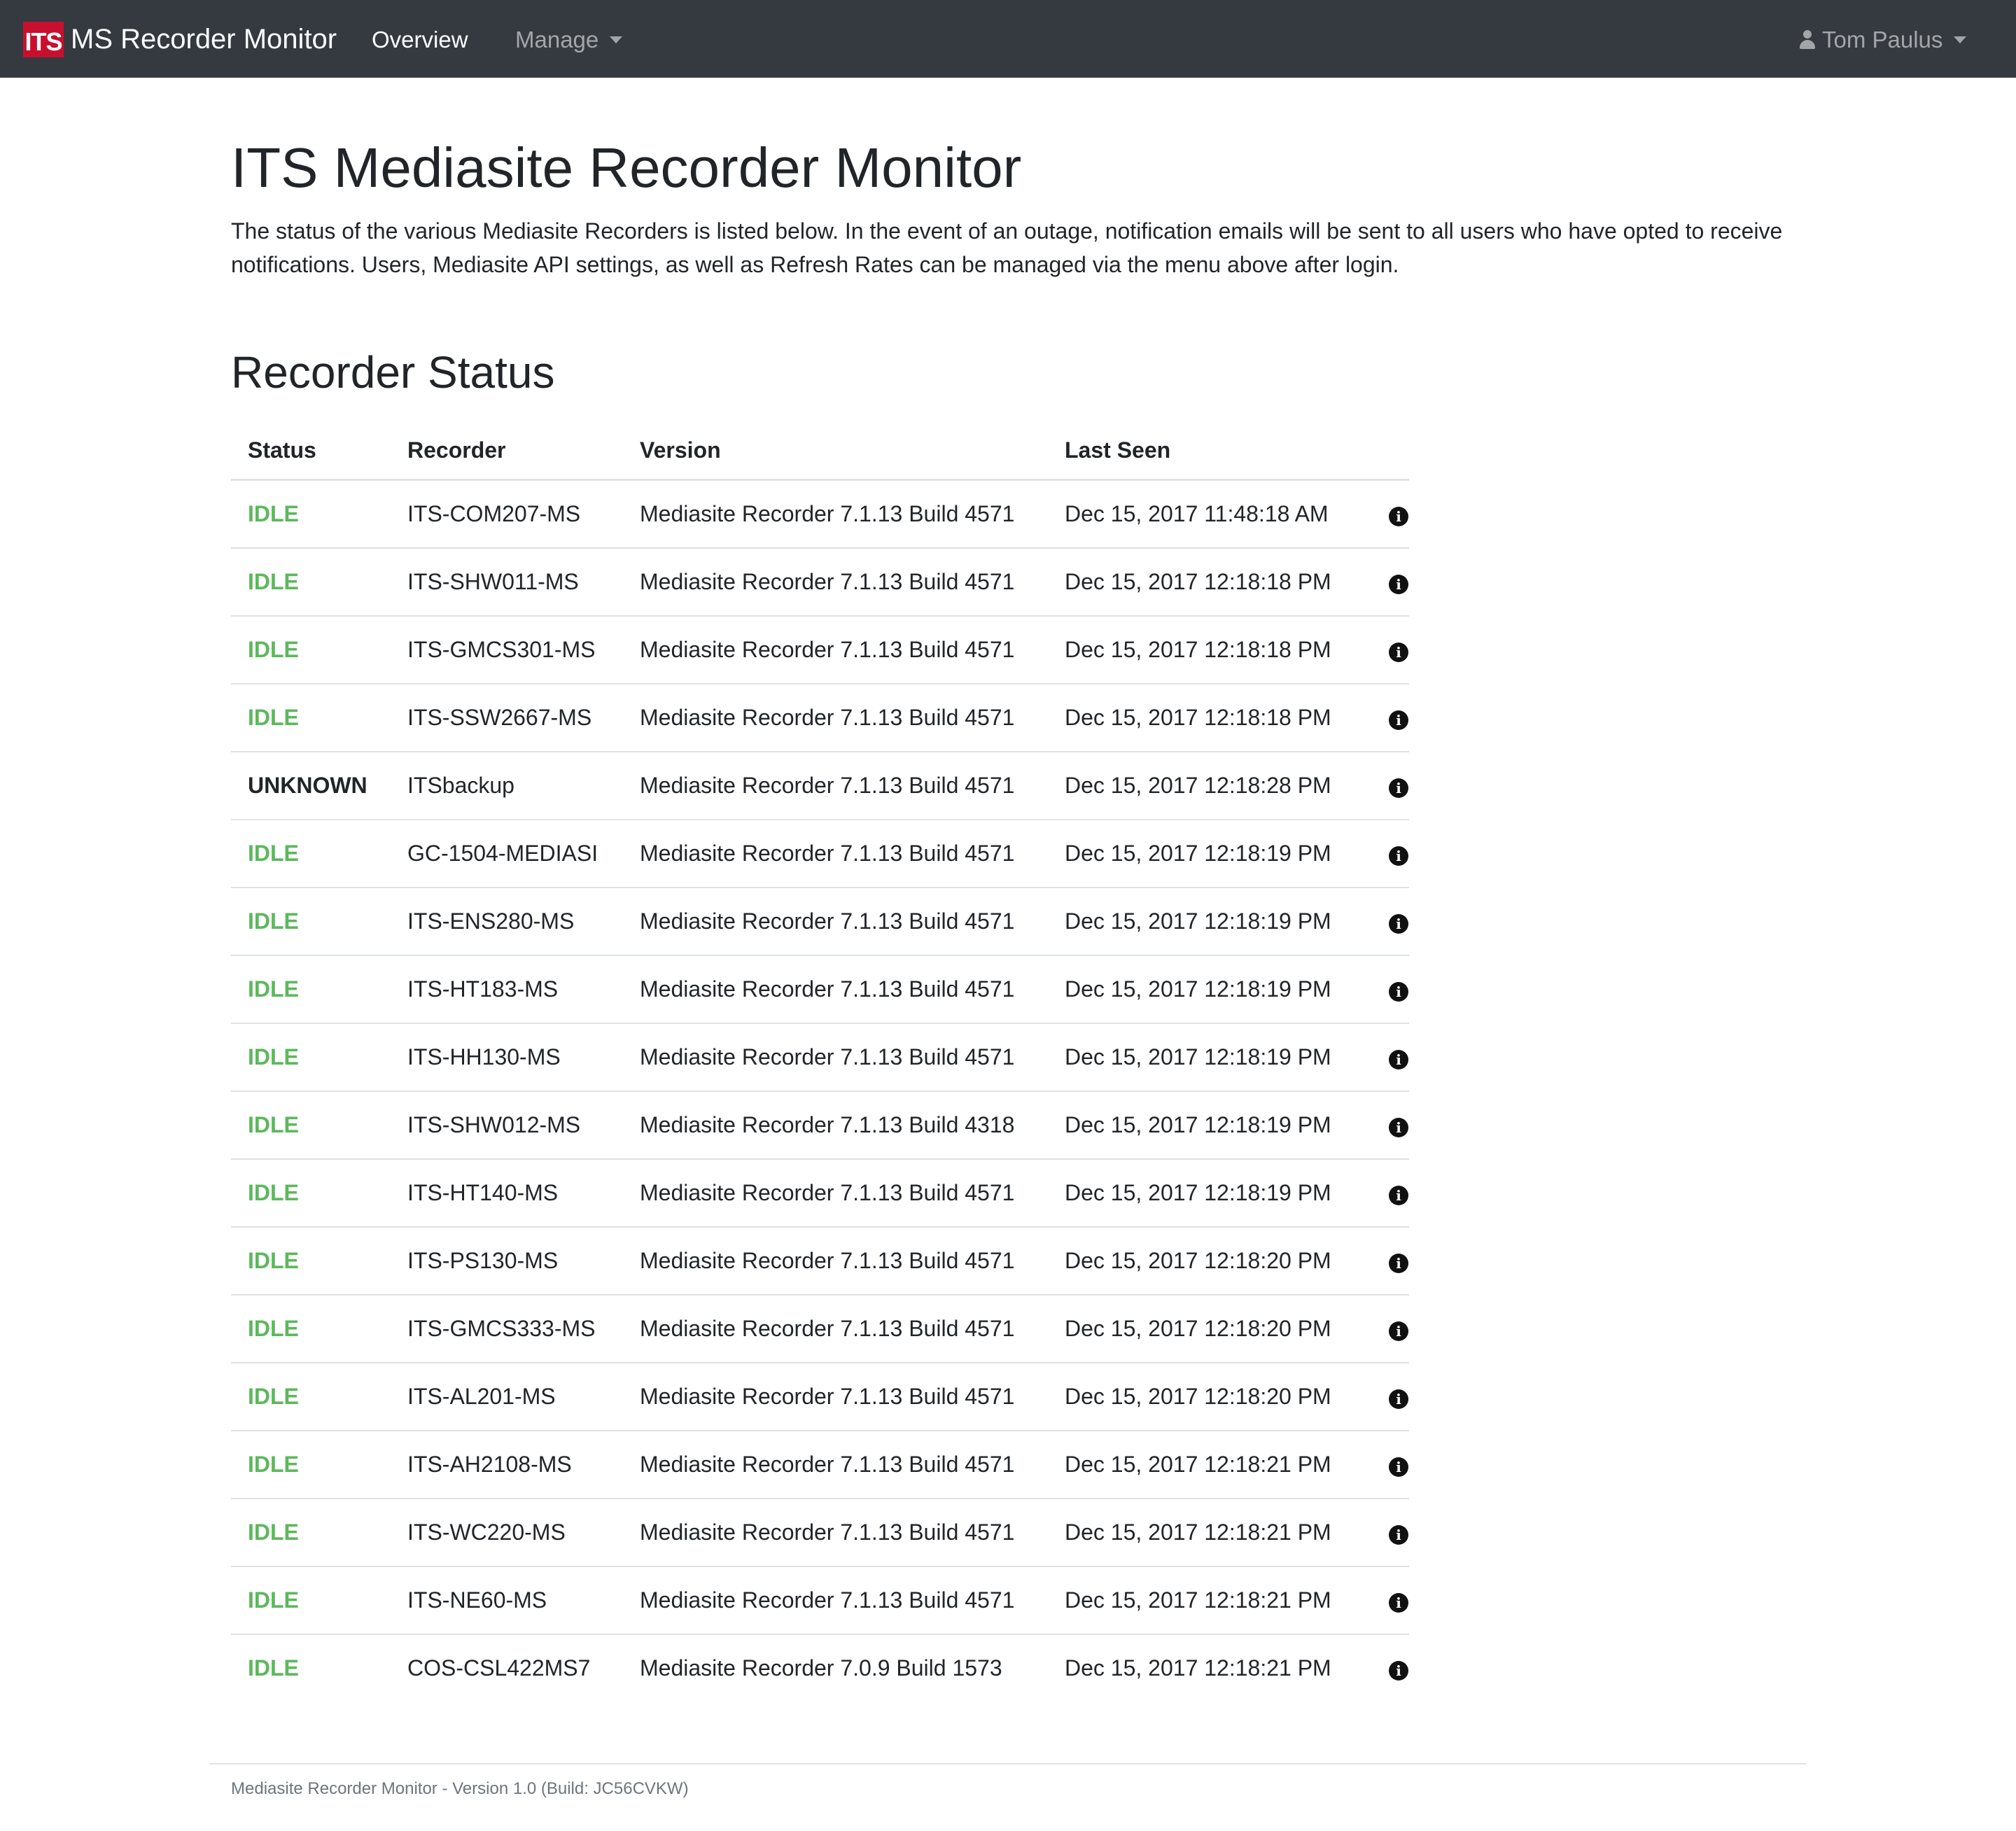 This screenshot has height=1831, width=2016. I want to click on user-icon, so click(1807, 40).